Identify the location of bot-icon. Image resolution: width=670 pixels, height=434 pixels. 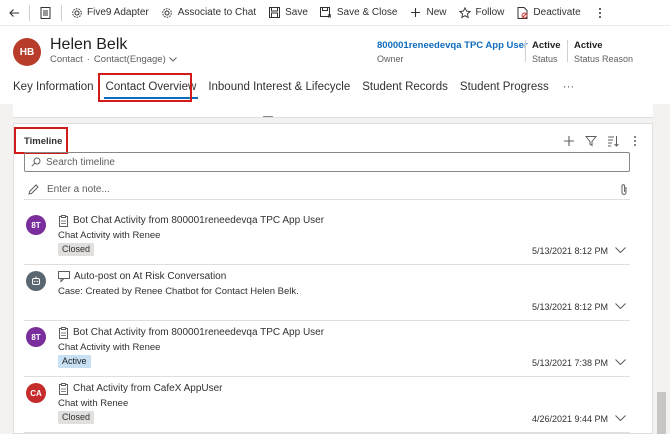
(36, 281).